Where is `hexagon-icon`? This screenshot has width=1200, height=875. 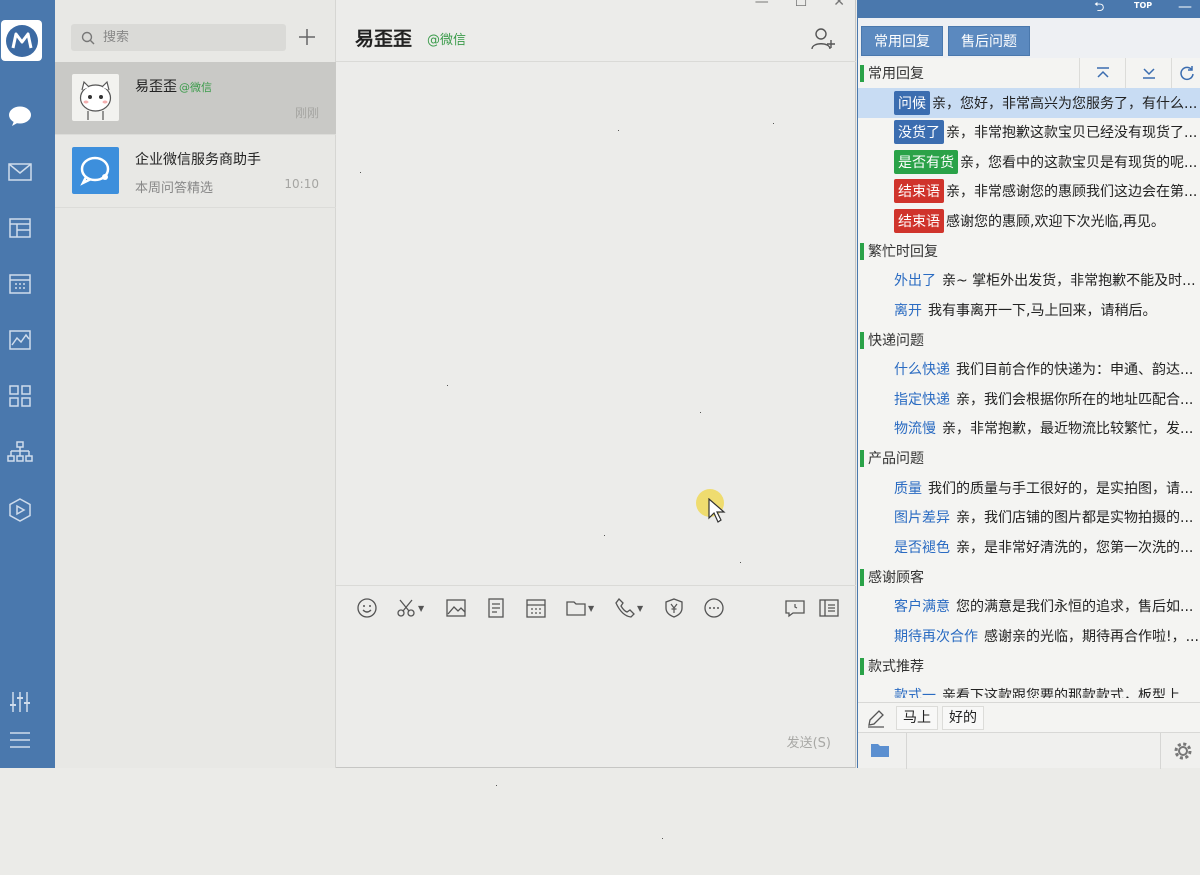 hexagon-icon is located at coordinates (20, 510).